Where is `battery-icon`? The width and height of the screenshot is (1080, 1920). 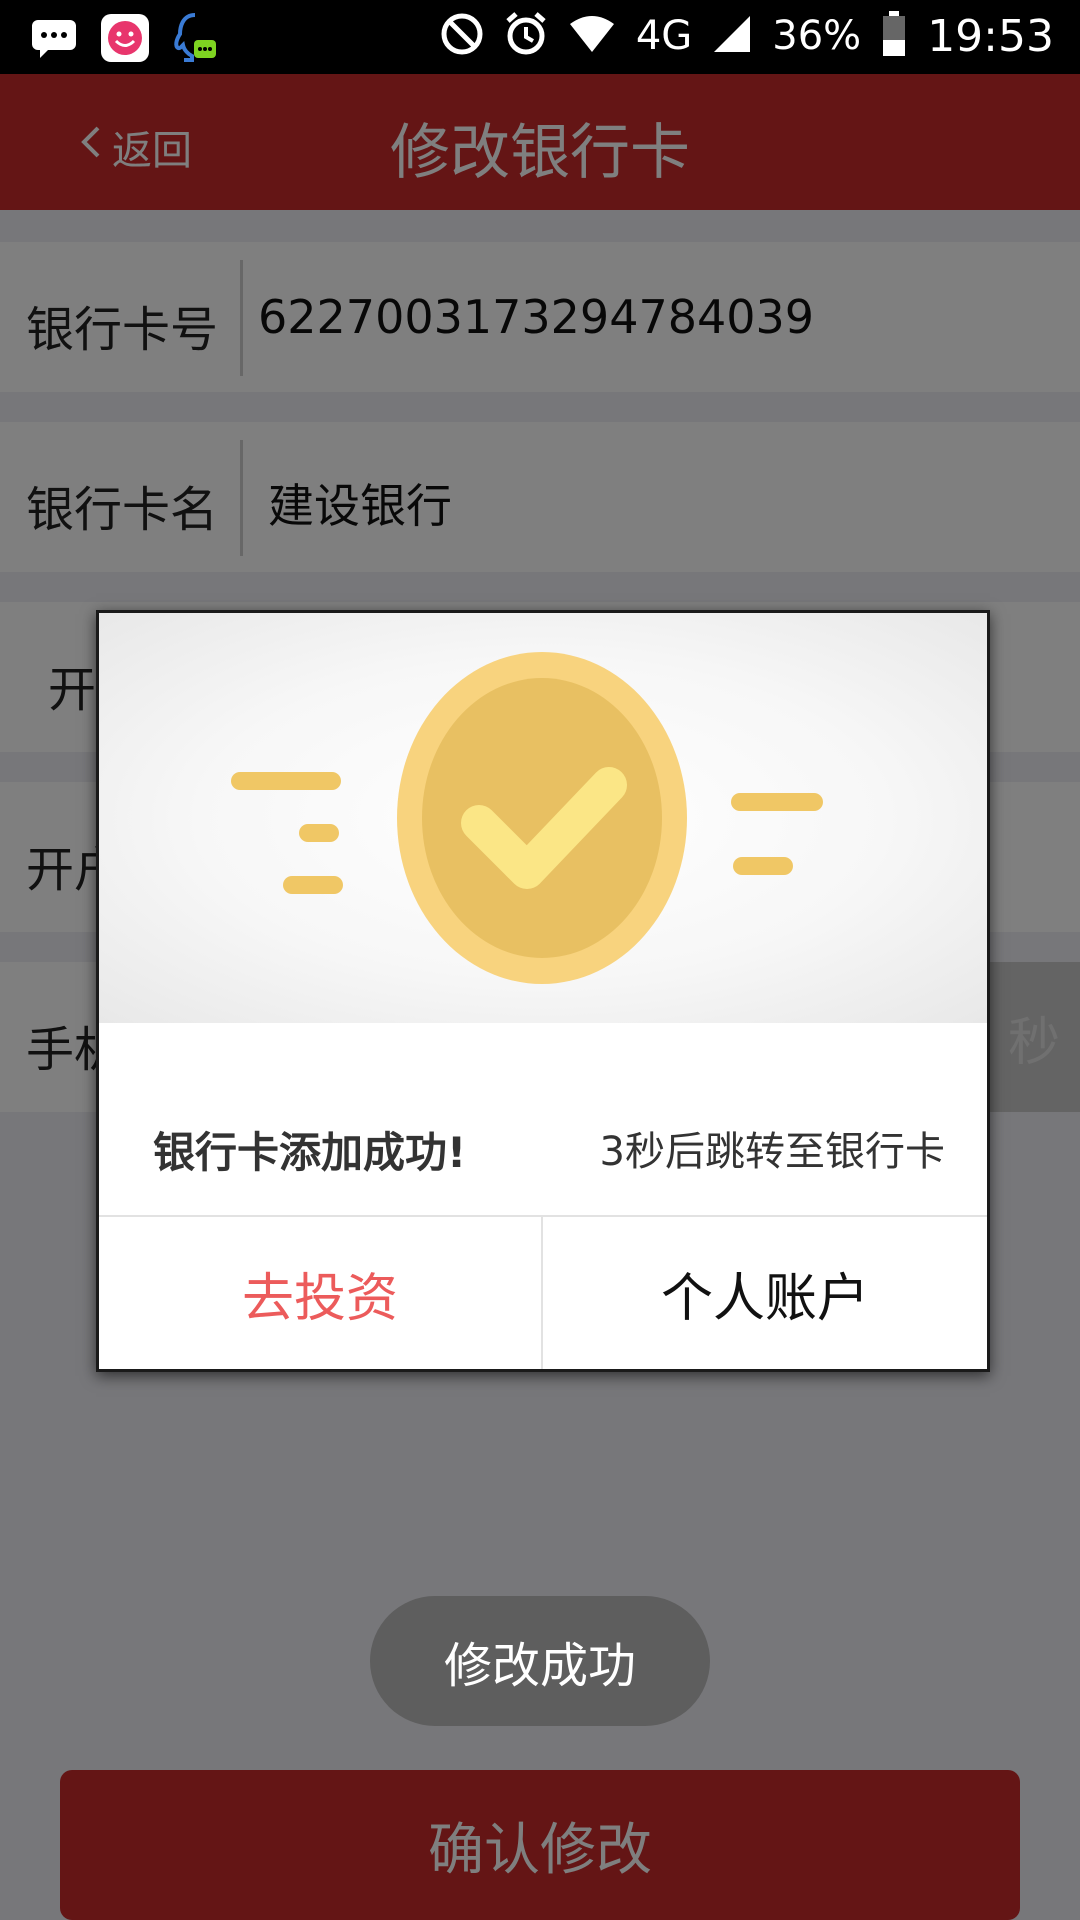 battery-icon is located at coordinates (894, 36).